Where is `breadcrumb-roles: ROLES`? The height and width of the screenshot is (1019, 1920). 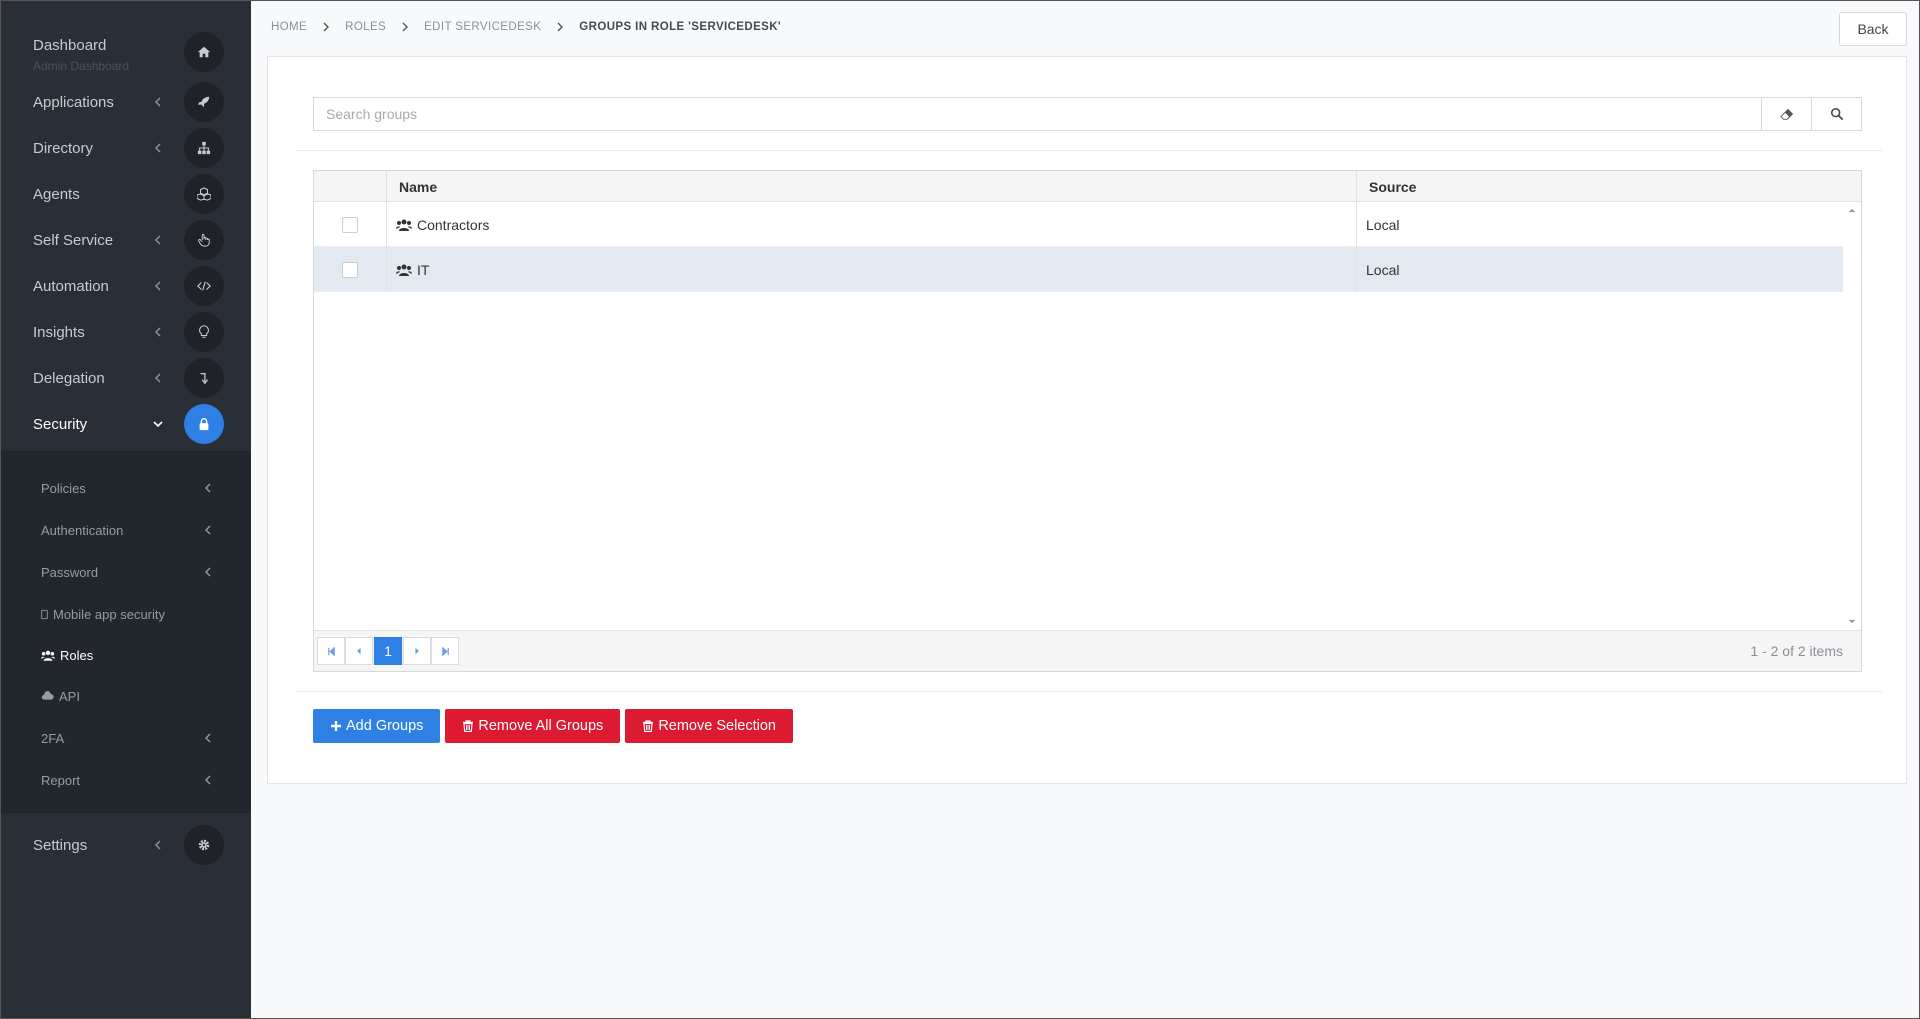
breadcrumb-roles: ROLES is located at coordinates (365, 27).